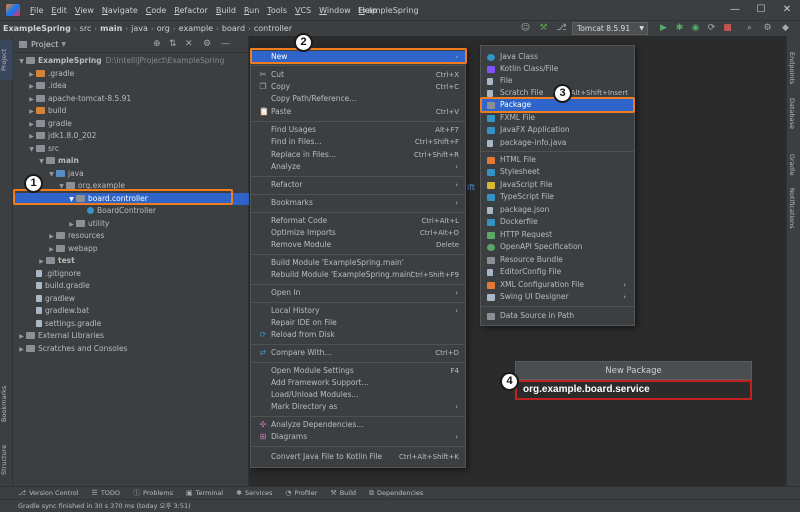 The height and width of the screenshot is (512, 800). What do you see at coordinates (358, 371) in the screenshot?
I see `context-item-module-settings: Open Module Settings F4` at bounding box center [358, 371].